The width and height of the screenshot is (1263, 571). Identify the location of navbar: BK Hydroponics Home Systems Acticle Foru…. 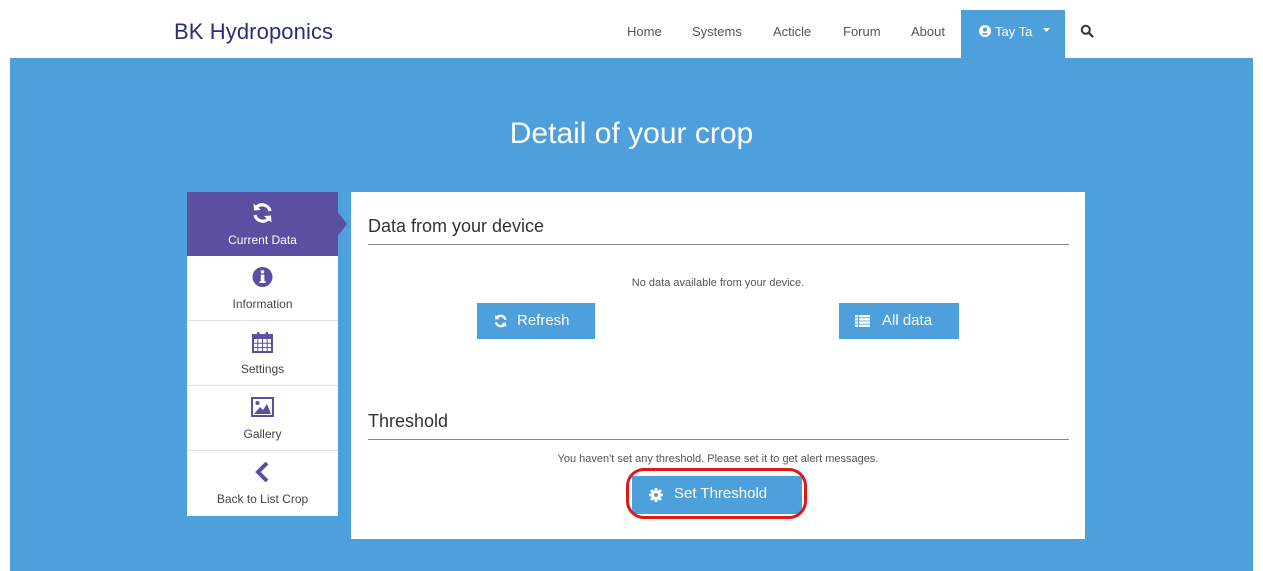
(631, 29).